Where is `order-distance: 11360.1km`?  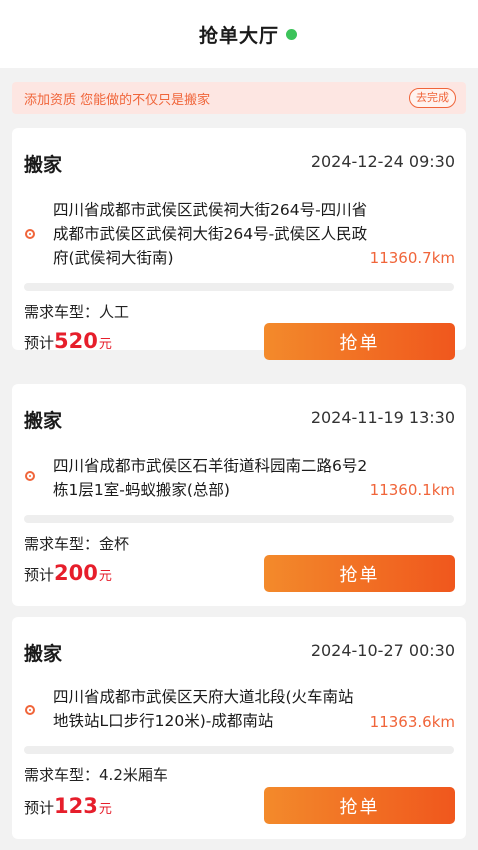
order-distance: 11360.1km is located at coordinates (412, 490).